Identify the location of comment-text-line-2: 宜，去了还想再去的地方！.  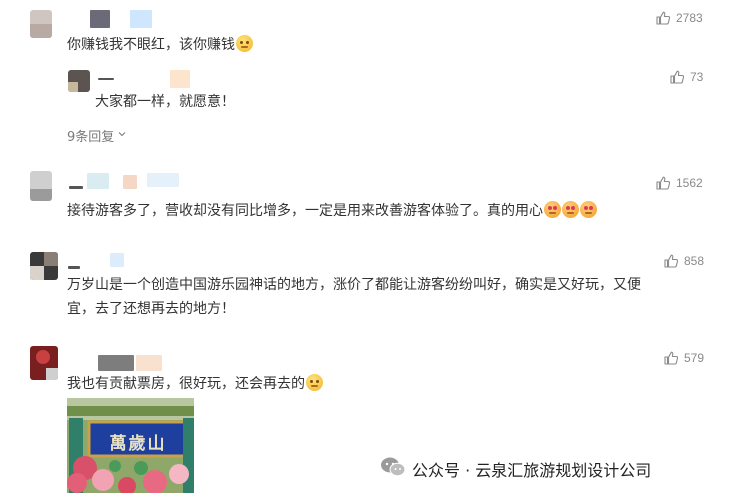
(151, 309).